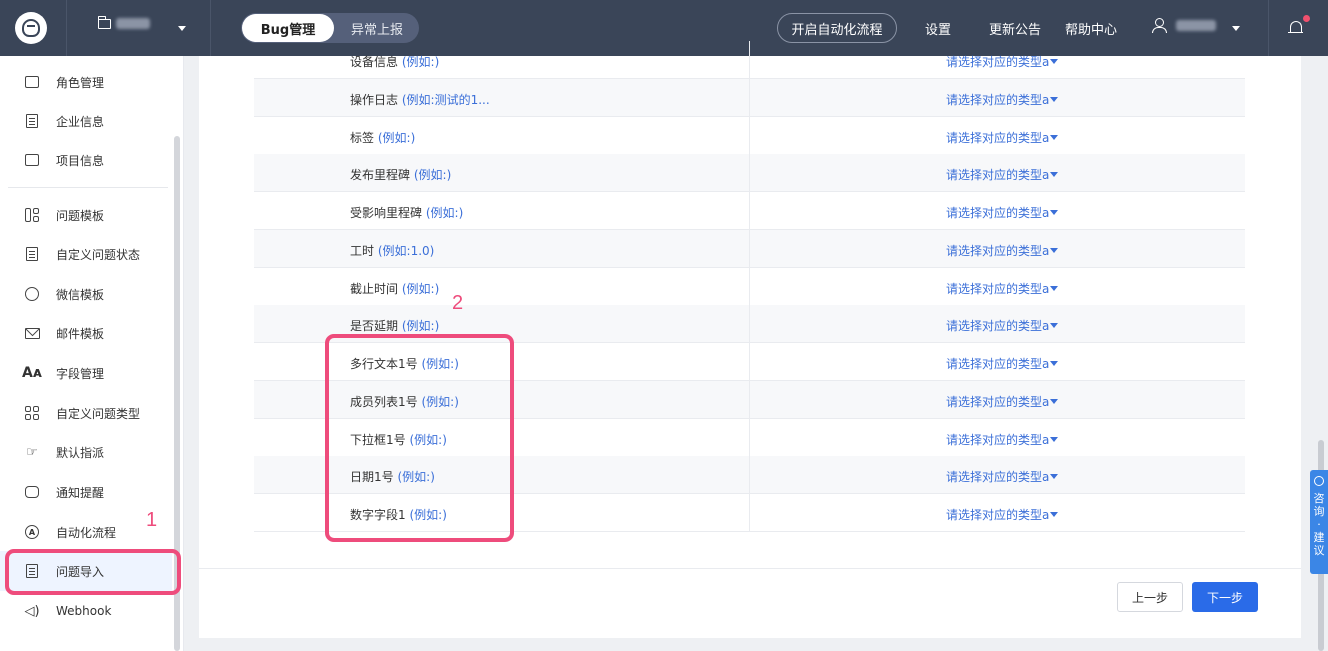 The image size is (1328, 651). Describe the element at coordinates (32, 492) in the screenshot. I see `notification-icon` at that location.